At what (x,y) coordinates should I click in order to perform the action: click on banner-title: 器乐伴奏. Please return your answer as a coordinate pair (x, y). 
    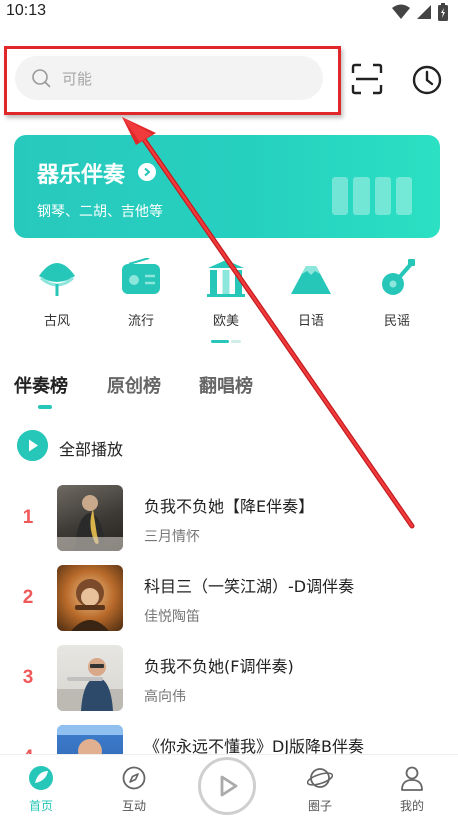
    Looking at the image, I should click on (81, 175).